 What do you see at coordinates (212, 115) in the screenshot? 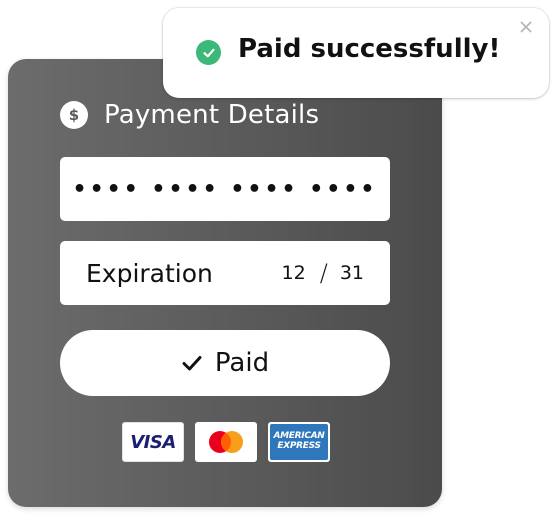
I see `card-title: Payment Details` at bounding box center [212, 115].